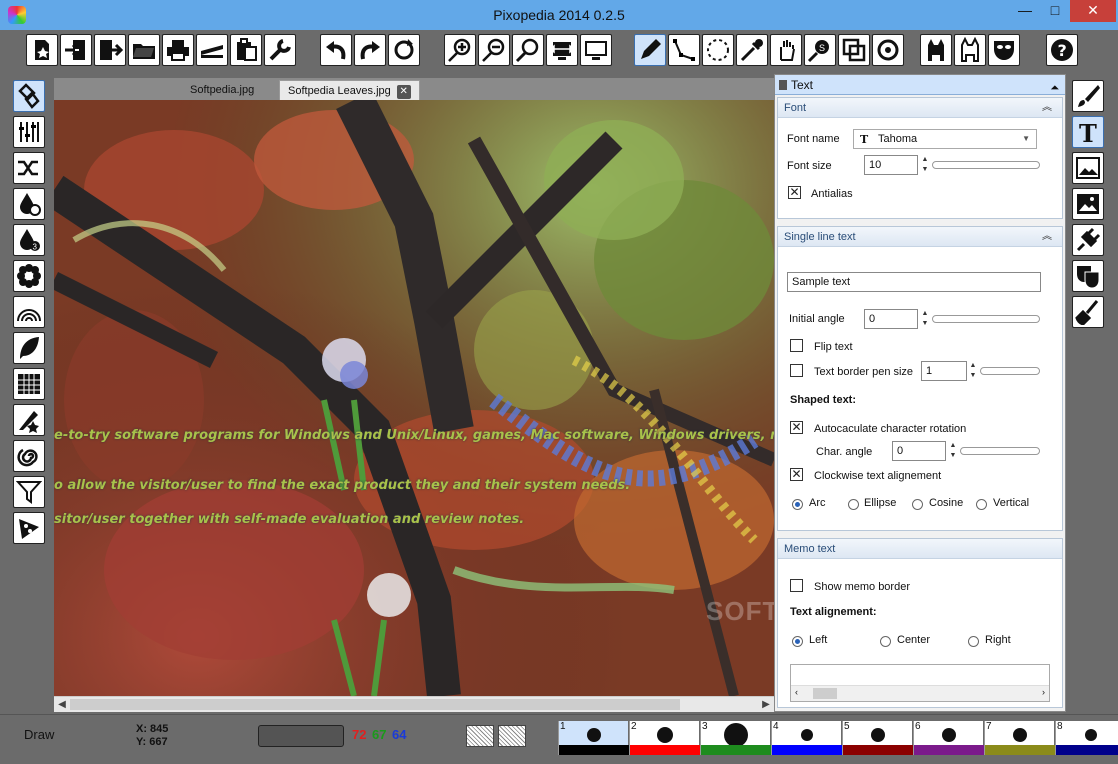  I want to click on brush-preset-5: 5, so click(877, 738).